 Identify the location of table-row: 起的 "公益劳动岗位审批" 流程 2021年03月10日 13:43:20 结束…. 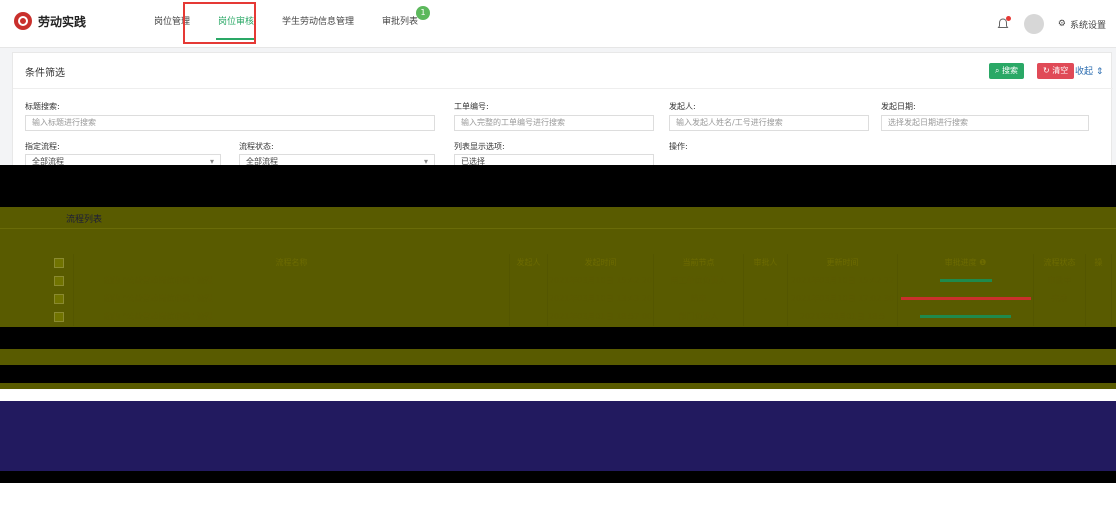
(578, 299).